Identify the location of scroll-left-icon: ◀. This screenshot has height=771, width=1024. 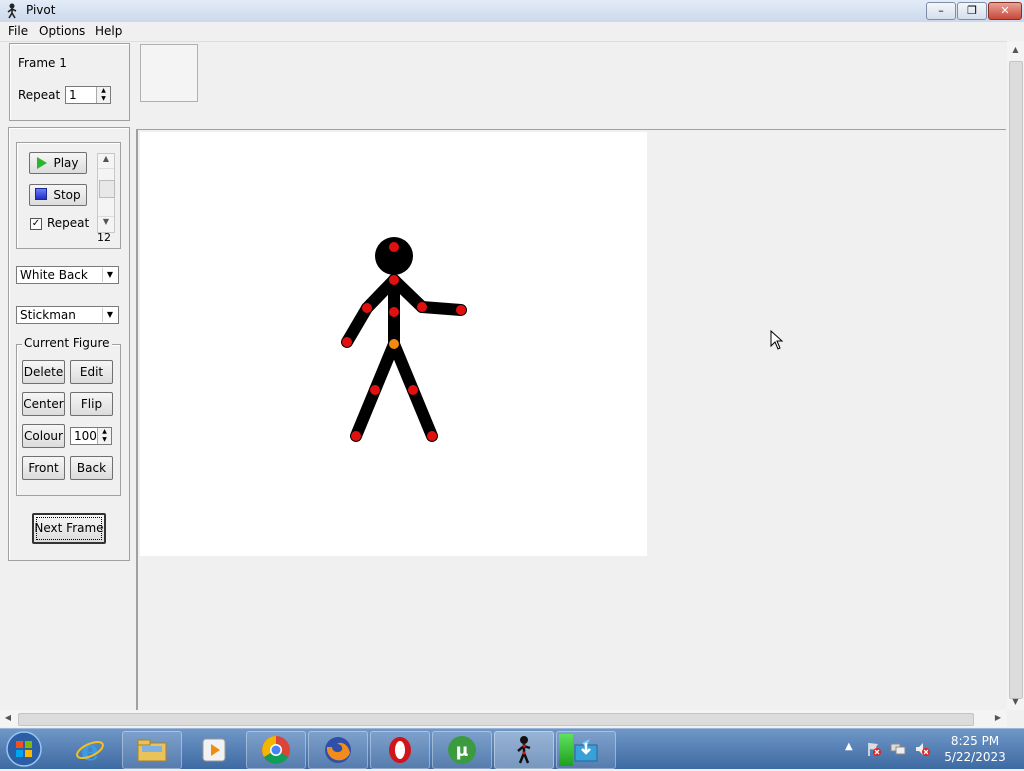
(8, 719).